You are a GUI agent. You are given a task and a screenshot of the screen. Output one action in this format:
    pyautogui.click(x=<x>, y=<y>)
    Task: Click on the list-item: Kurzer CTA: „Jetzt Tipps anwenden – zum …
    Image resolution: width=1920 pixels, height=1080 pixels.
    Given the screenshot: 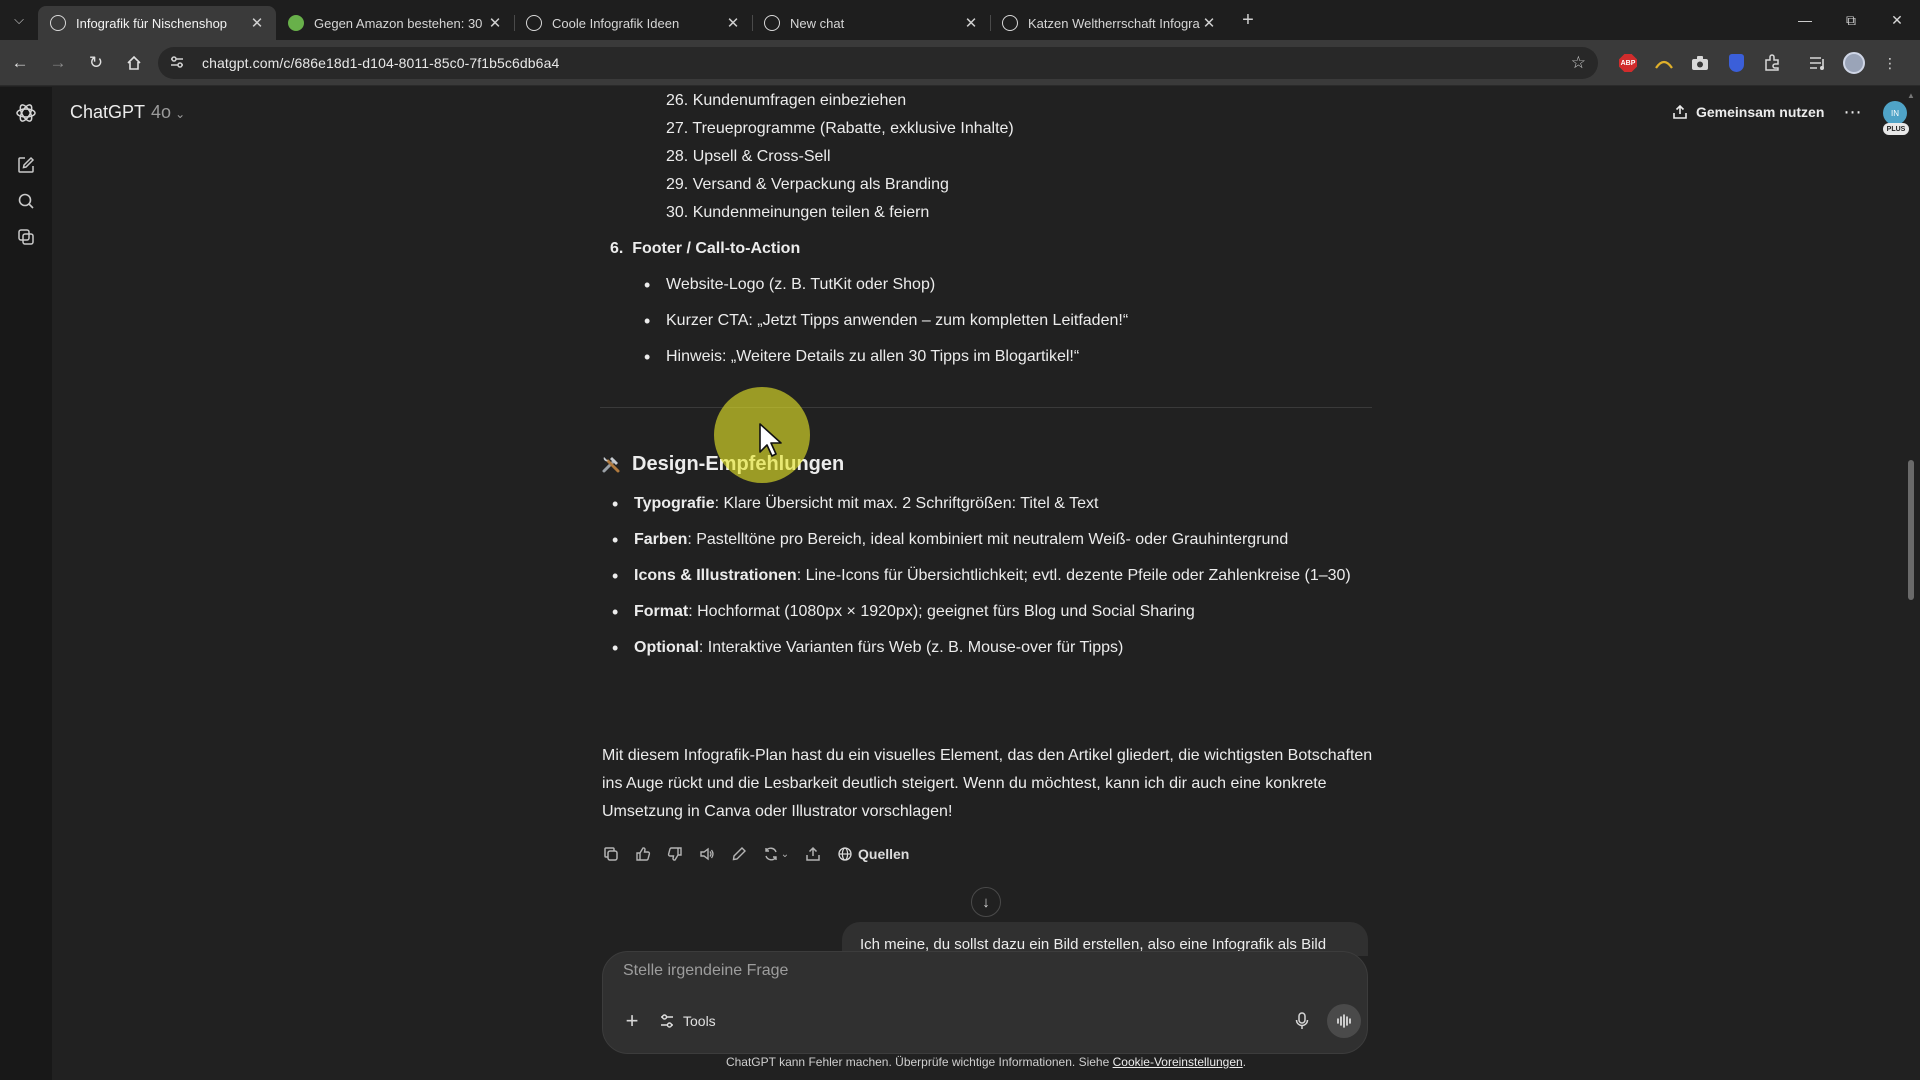 What is the action you would take?
    pyautogui.click(x=886, y=321)
    